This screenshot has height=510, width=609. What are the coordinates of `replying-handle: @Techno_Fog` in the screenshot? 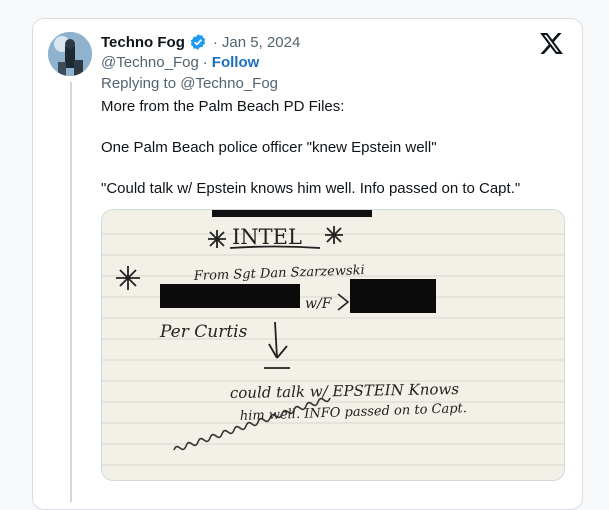 It's located at (229, 83).